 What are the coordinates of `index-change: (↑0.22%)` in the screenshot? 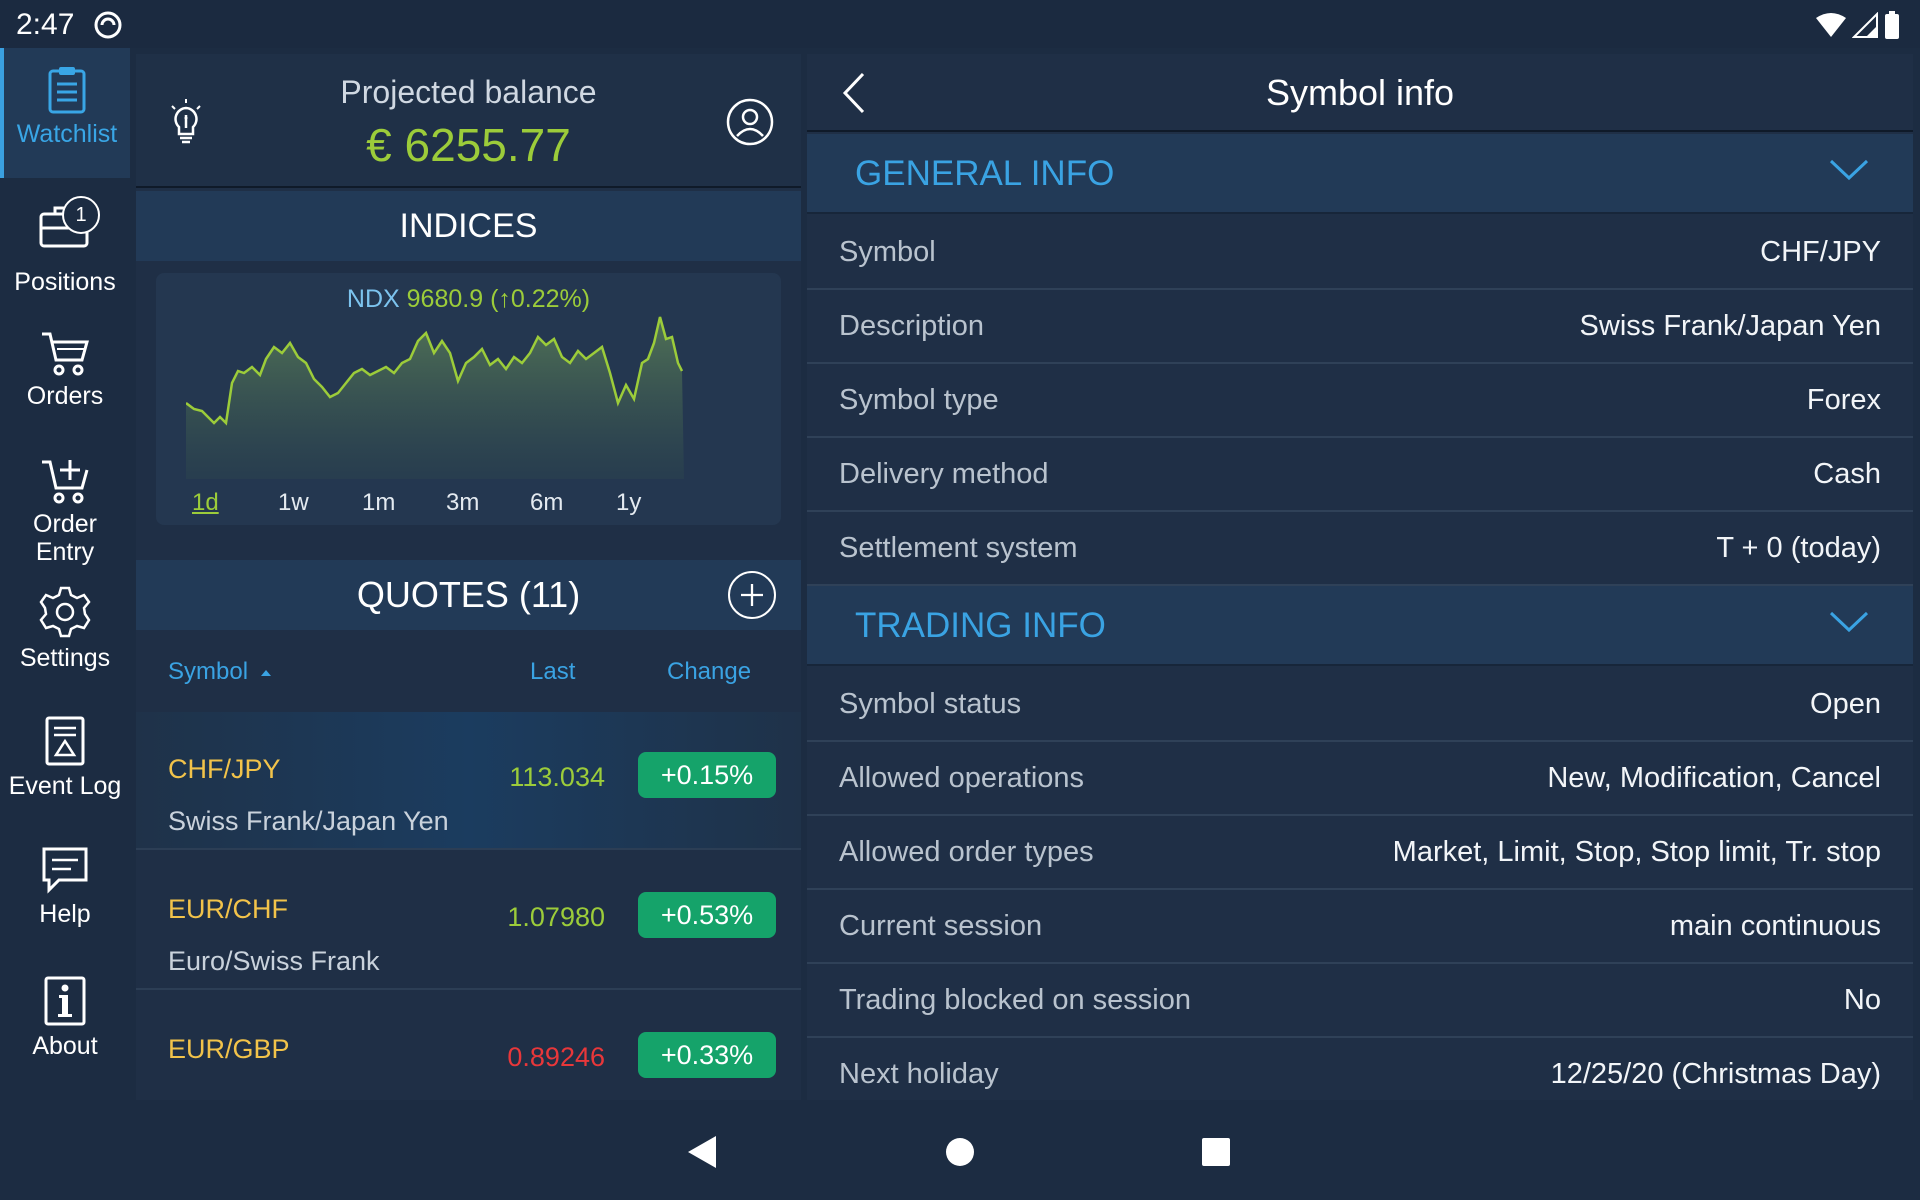 It's located at (540, 299).